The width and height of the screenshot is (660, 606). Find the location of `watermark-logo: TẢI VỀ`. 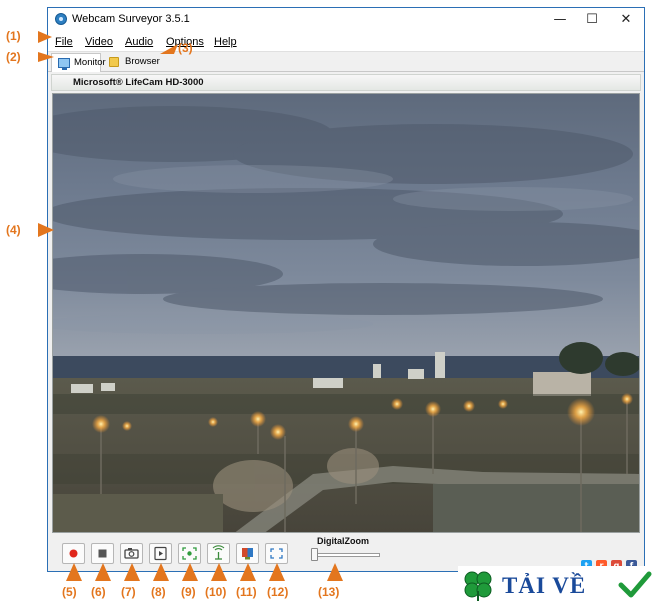

watermark-logo: TẢI VỀ is located at coordinates (558, 585).